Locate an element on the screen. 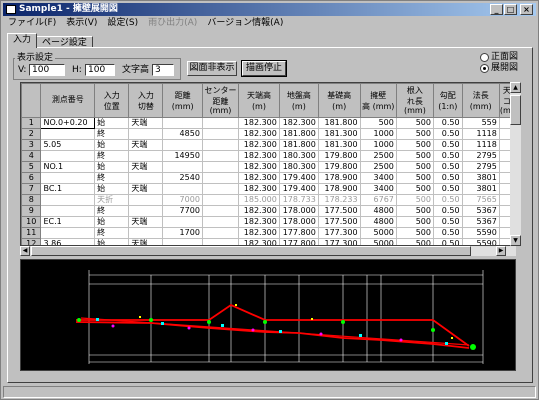 The height and width of the screenshot is (400, 539). table-cell-base: 181.800 is located at coordinates (339, 123).